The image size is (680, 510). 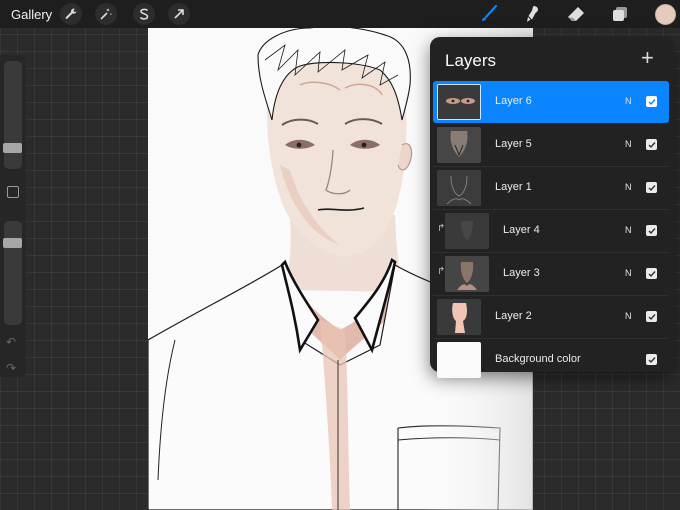 I want to click on modify-button, so click(x=13, y=192).